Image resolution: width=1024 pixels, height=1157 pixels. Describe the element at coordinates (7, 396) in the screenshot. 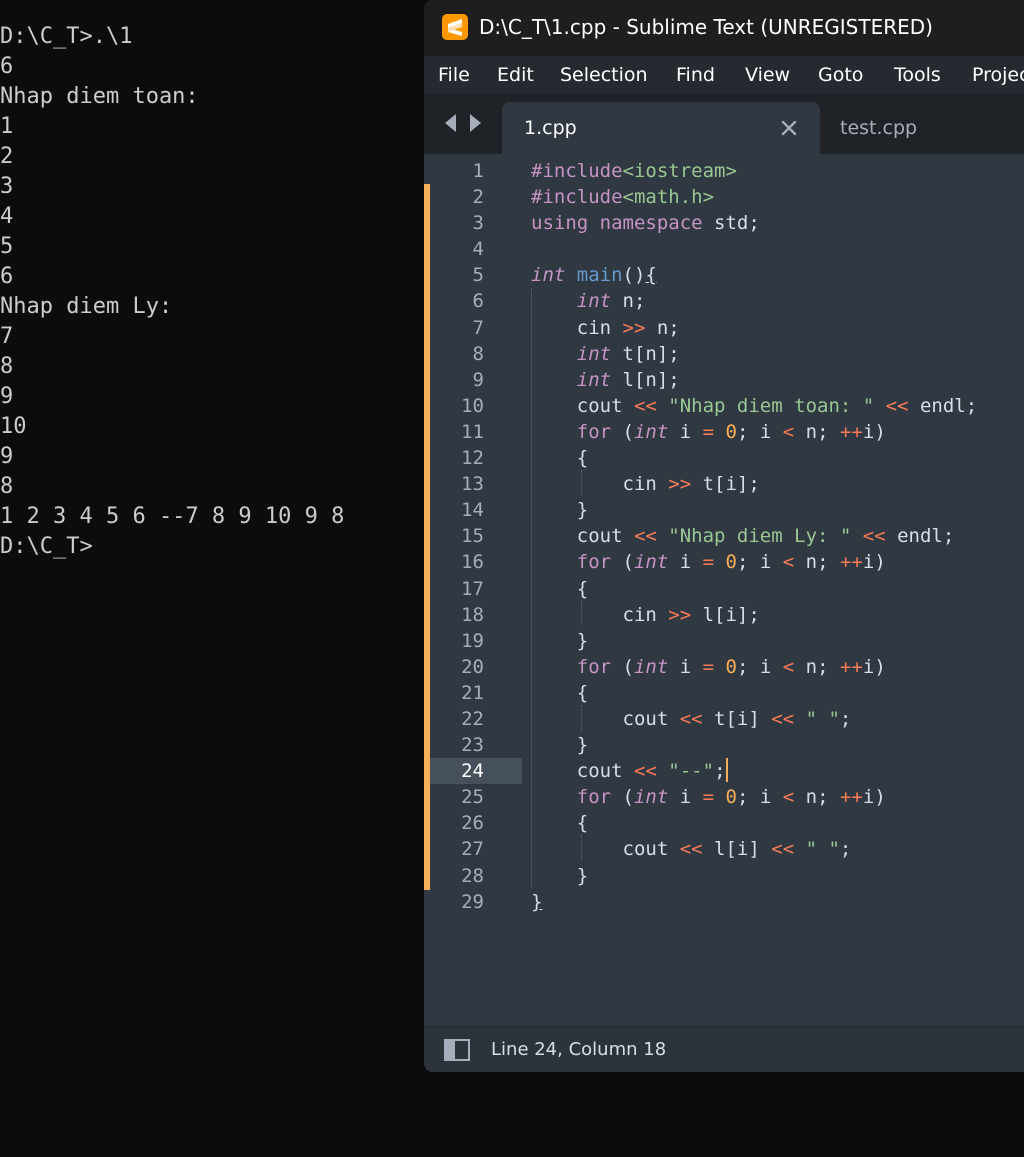

I see `console-line: 9` at that location.